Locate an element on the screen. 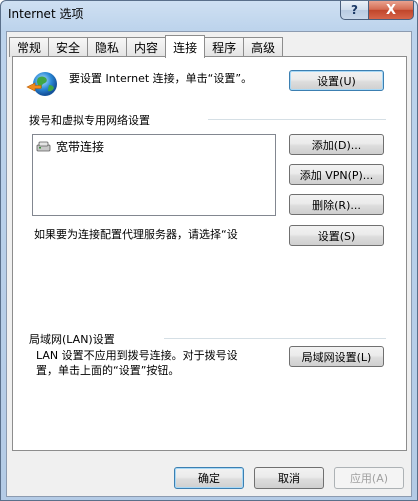  connection-name: 宽带连接 is located at coordinates (80, 147).